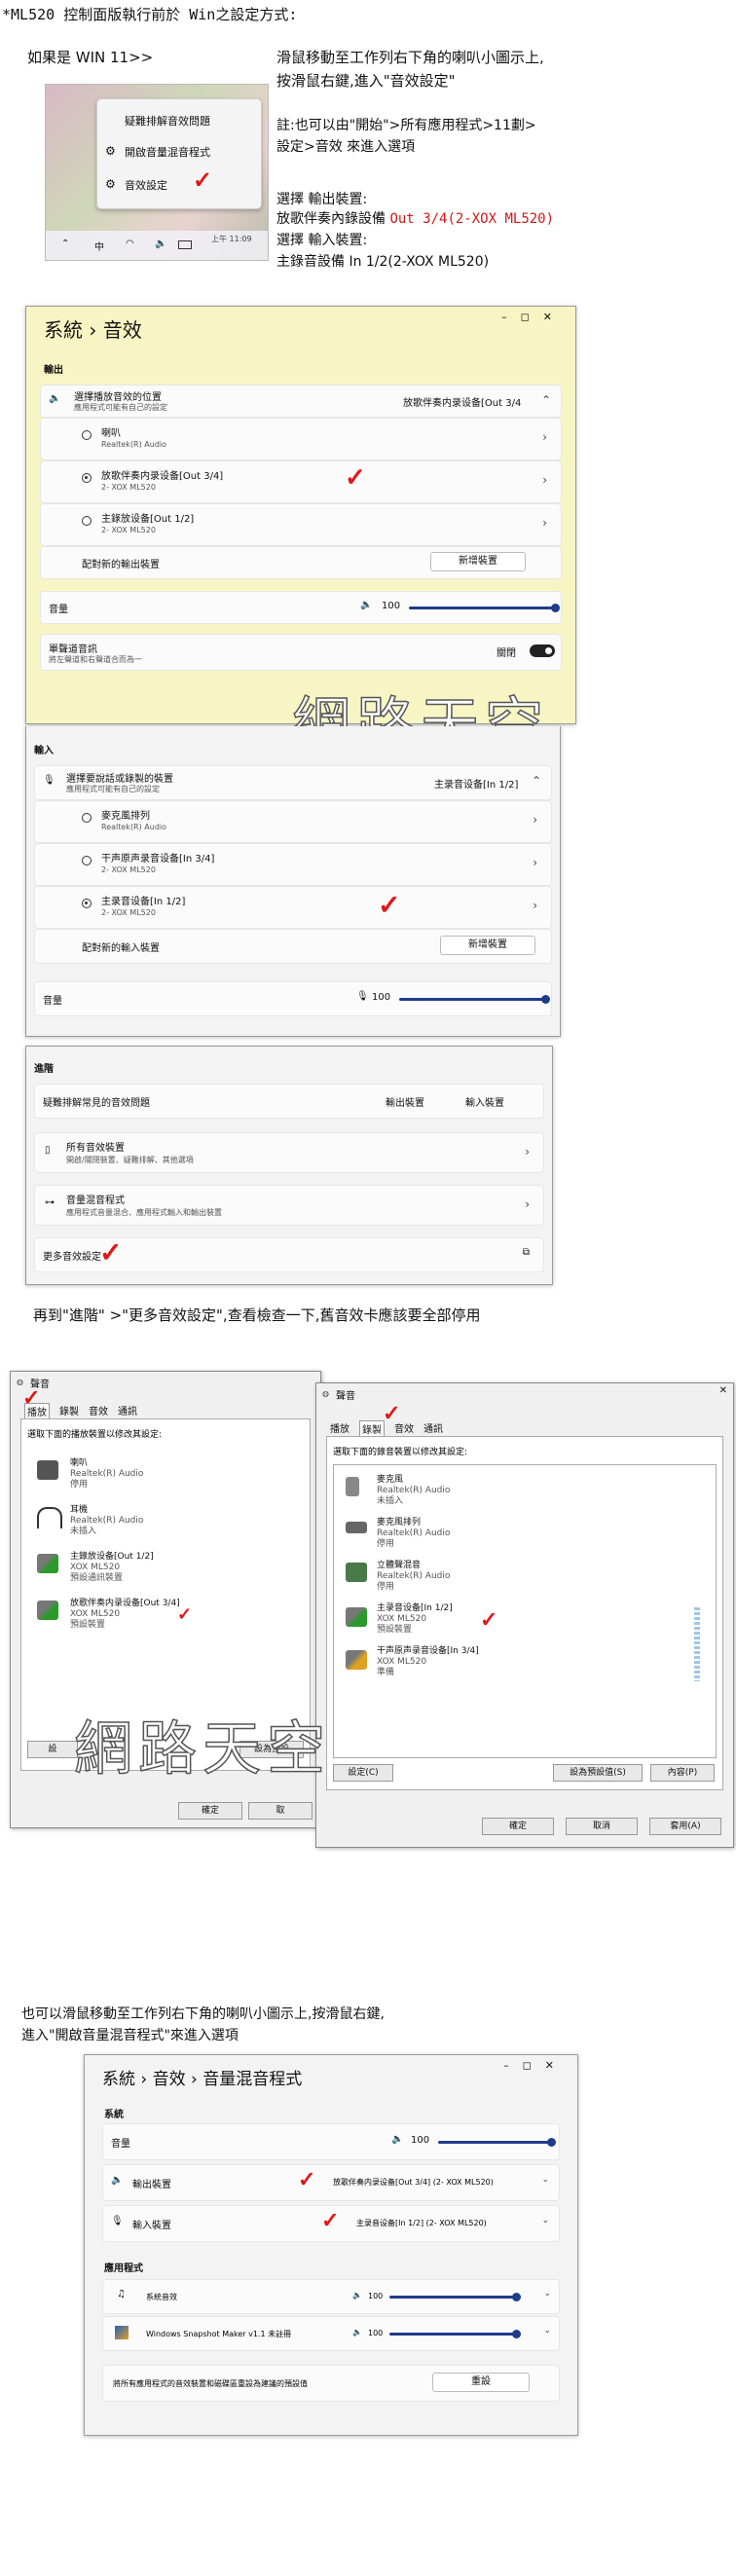  I want to click on mono-toggle, so click(542, 650).